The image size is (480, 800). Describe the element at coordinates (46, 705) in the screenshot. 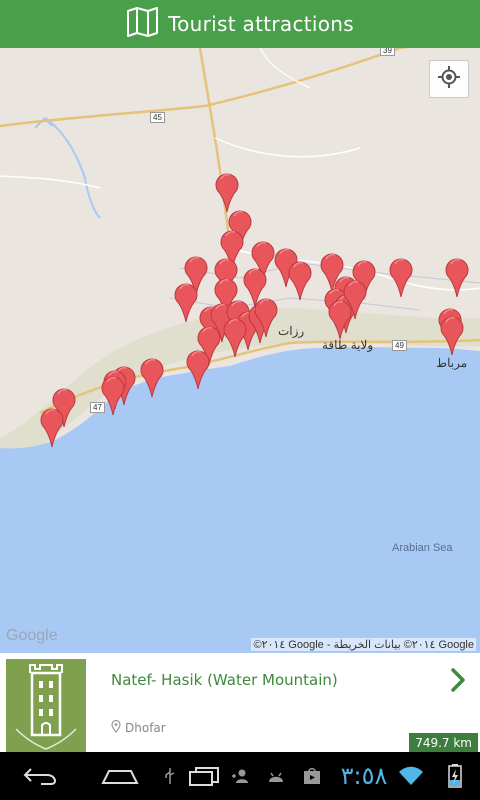

I see `attraction-thumbnail` at that location.